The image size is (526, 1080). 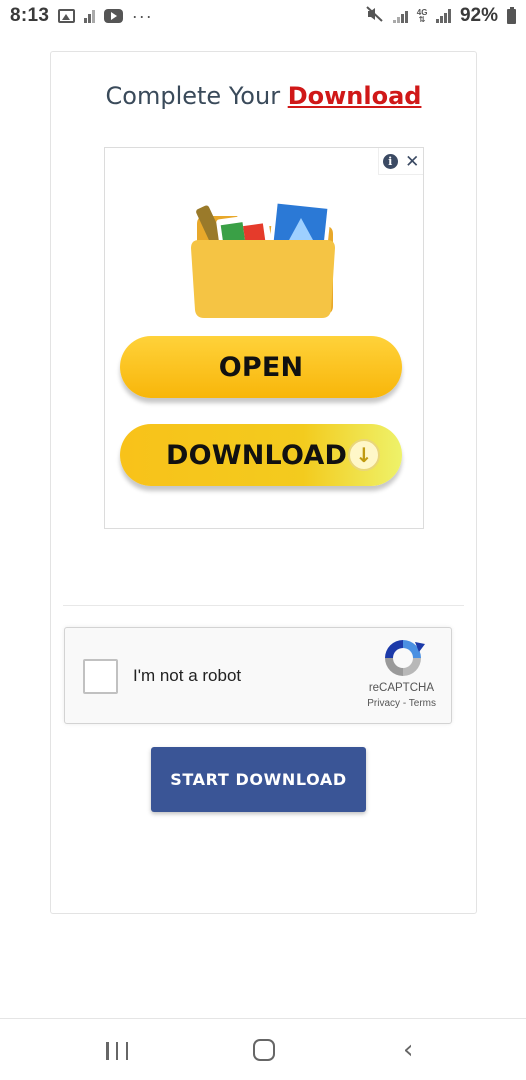 I want to click on ad-download-label: DOWNLOAD, so click(x=257, y=455).